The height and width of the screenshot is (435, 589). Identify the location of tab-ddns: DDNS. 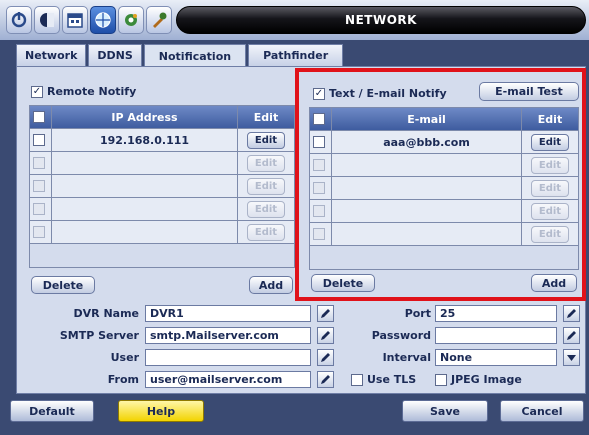
(115, 55).